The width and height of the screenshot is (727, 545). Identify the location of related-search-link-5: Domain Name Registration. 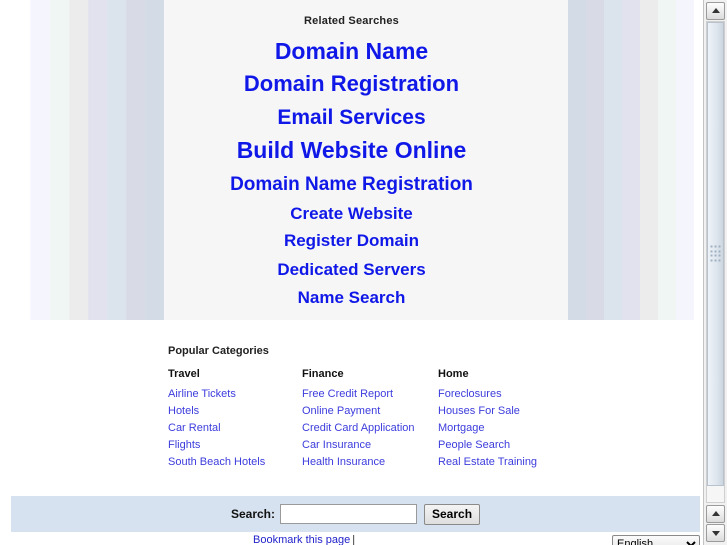
(351, 184).